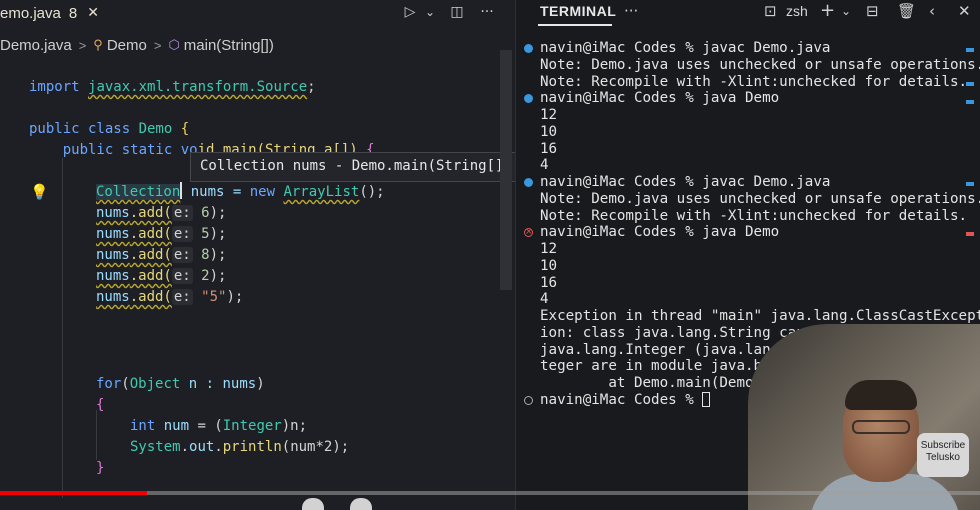 The height and width of the screenshot is (510, 980). Describe the element at coordinates (430, 12) in the screenshot. I see `run-menu-chevron-icon: ⌄` at that location.